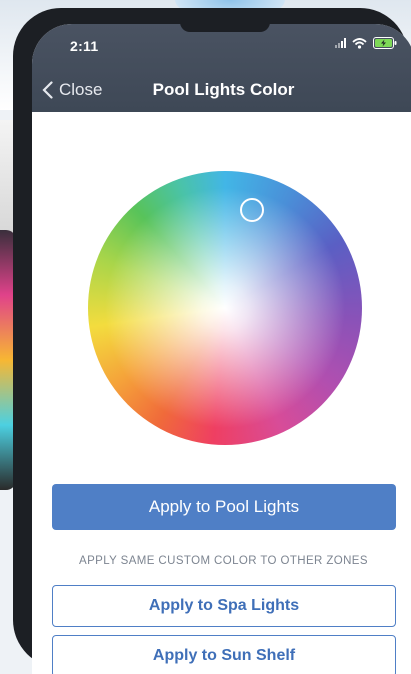 This screenshot has height=674, width=411. Describe the element at coordinates (224, 507) in the screenshot. I see `apply-pool-lights-button: Apply to Pool Lights` at that location.